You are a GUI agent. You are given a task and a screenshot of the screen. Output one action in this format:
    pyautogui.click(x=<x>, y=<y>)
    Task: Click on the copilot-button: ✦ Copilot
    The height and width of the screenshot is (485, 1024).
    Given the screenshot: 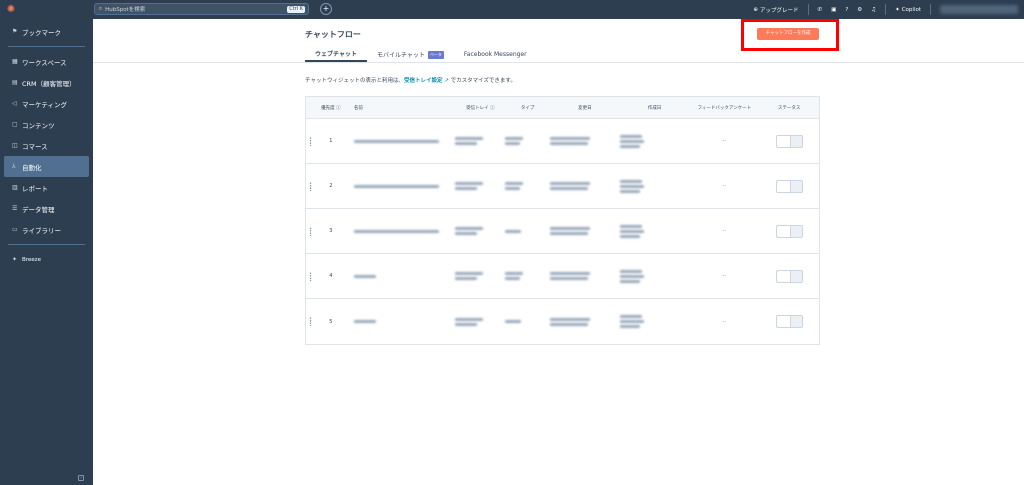 What is the action you would take?
    pyautogui.click(x=908, y=10)
    